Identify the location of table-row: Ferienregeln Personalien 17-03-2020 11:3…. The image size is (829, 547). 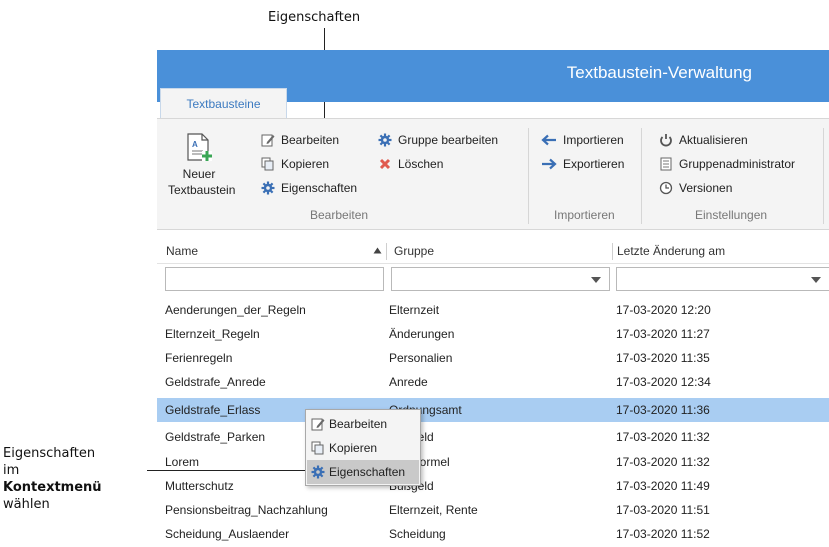
(493, 358).